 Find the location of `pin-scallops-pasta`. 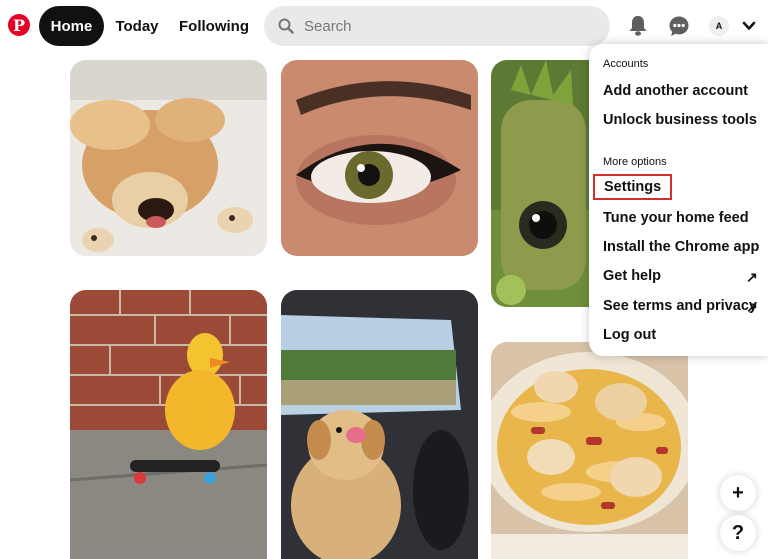

pin-scallops-pasta is located at coordinates (589, 450).